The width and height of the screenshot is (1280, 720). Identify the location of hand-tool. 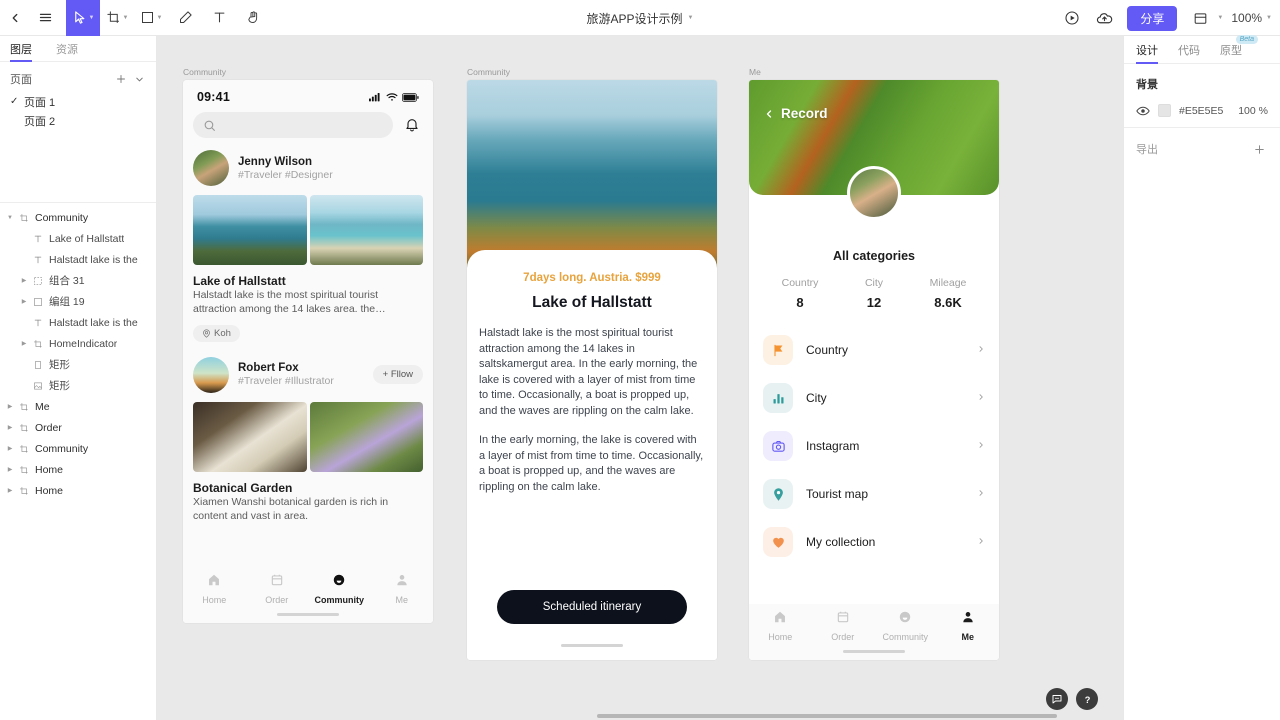
(253, 18).